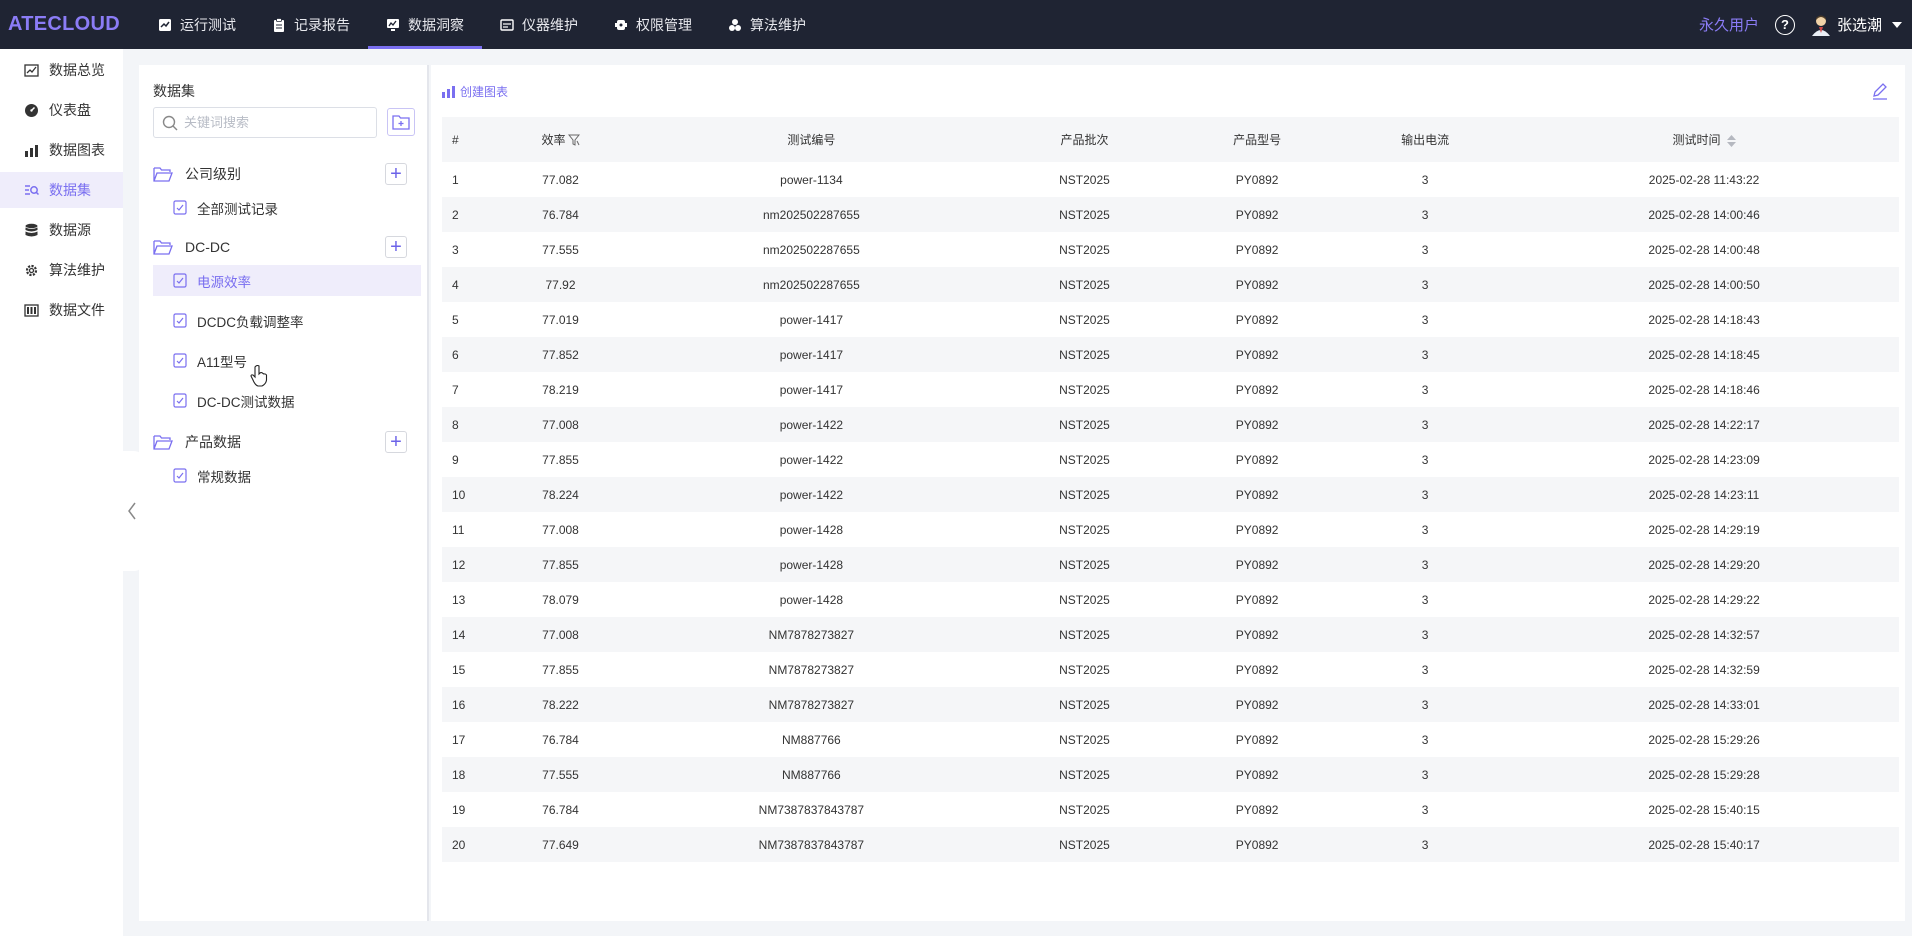 The height and width of the screenshot is (936, 1912). Describe the element at coordinates (174, 91) in the screenshot. I see `panel-title: 数据集` at that location.